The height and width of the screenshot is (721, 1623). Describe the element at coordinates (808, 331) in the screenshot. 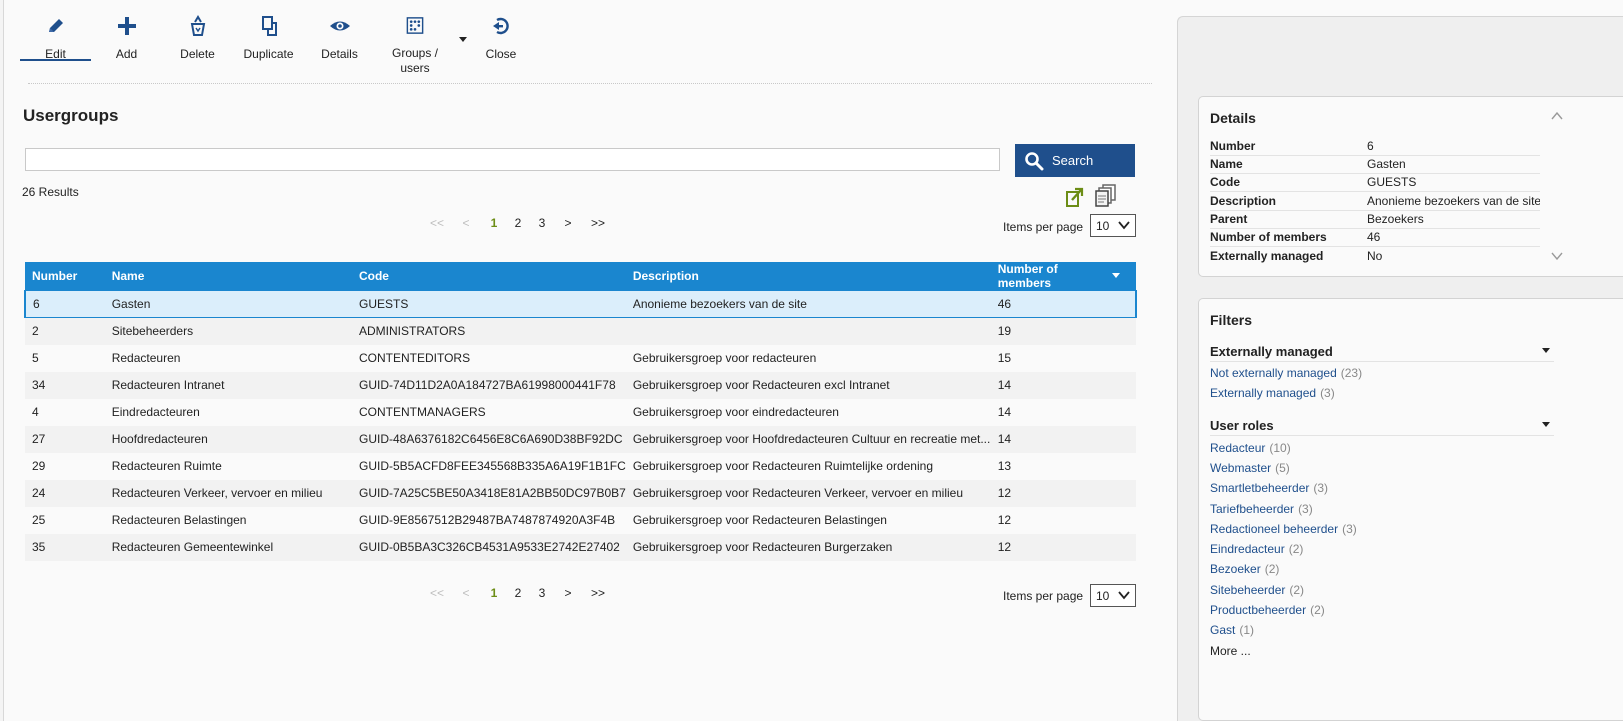

I see `cell-description` at that location.